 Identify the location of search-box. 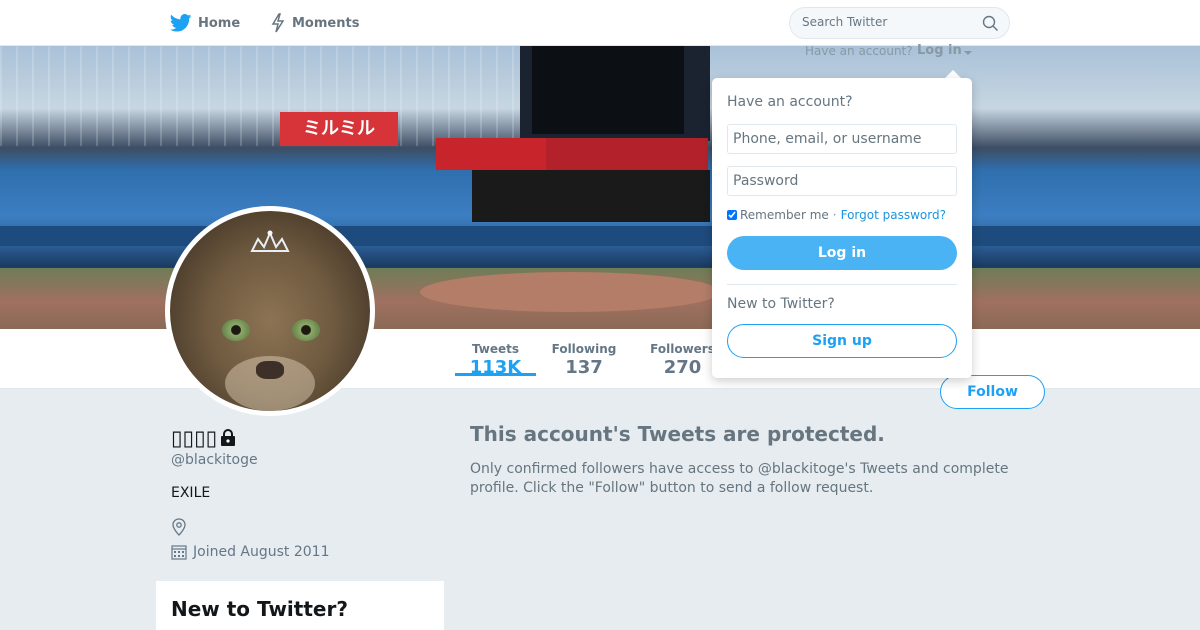
(899, 23).